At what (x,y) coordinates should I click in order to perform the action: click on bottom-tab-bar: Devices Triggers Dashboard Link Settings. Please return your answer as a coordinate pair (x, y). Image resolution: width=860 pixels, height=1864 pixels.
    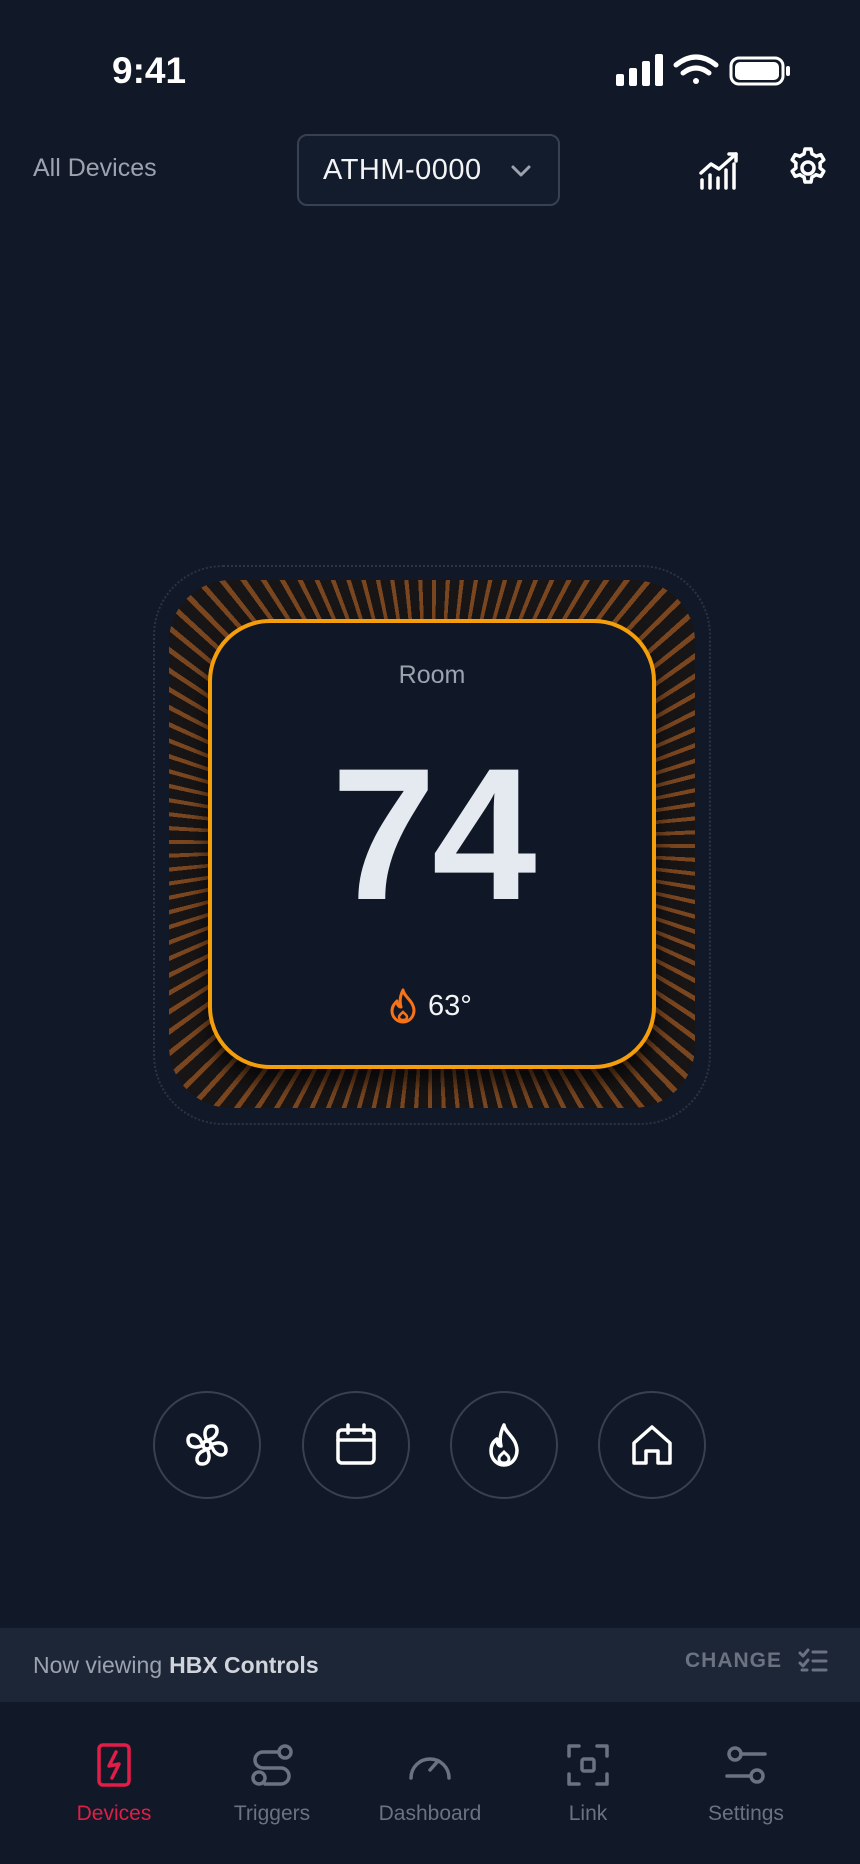
    Looking at the image, I should click on (430, 1783).